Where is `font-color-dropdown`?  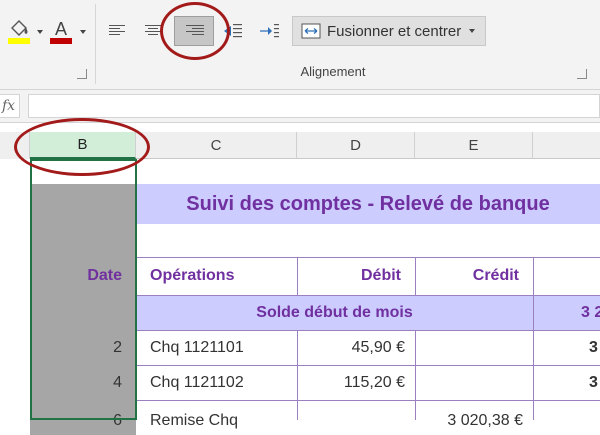 font-color-dropdown is located at coordinates (83, 32).